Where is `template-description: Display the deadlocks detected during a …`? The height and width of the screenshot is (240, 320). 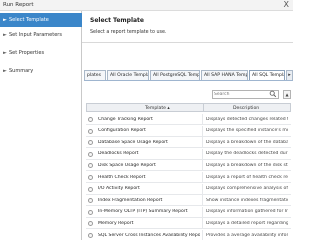 template-description: Display the deadlocks detected during a … is located at coordinates (247, 154).